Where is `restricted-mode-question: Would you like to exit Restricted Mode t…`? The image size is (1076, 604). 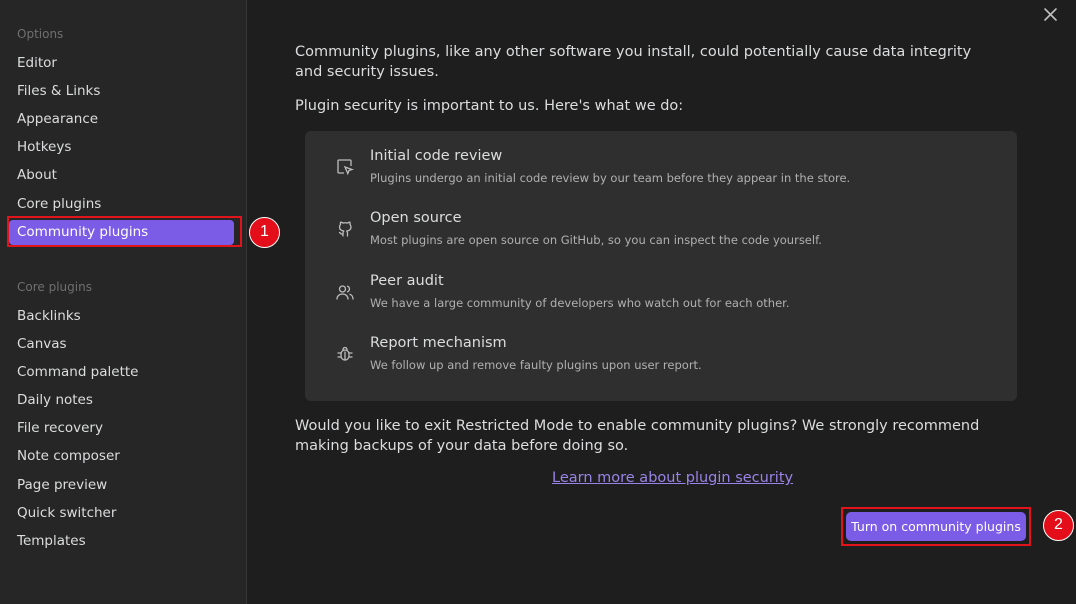 restricted-mode-question: Would you like to exit Restricted Mode t… is located at coordinates (637, 436).